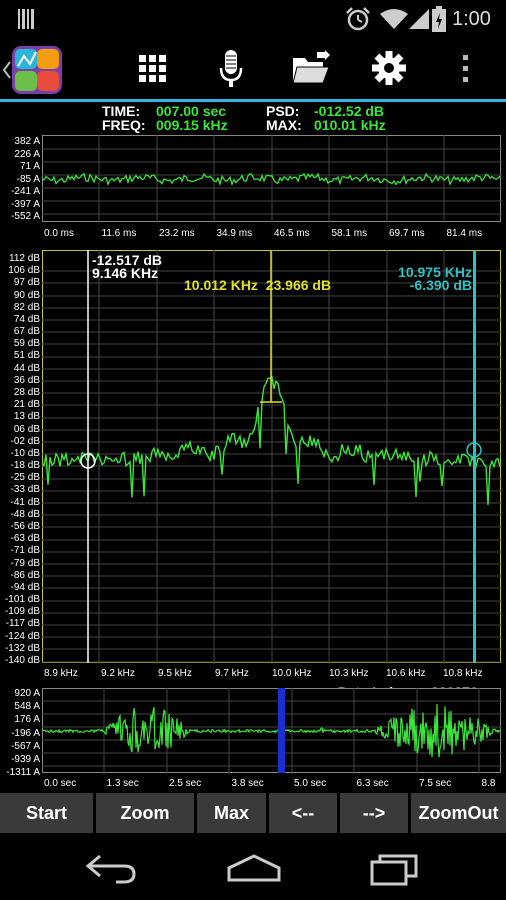  I want to click on action-bar, so click(253, 69).